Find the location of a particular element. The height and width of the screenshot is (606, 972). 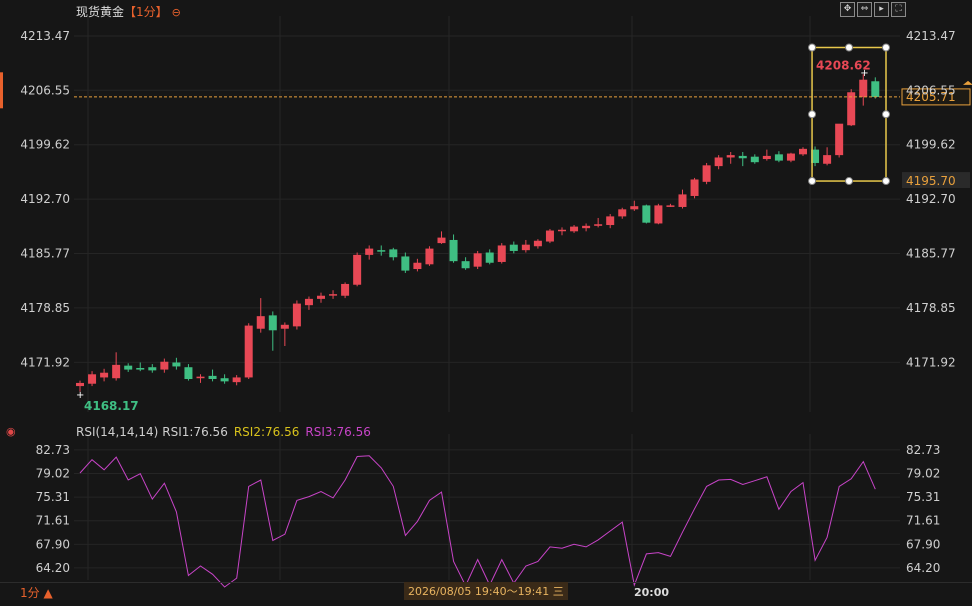

price-axis-label-right: 4178.85 is located at coordinates (931, 308).